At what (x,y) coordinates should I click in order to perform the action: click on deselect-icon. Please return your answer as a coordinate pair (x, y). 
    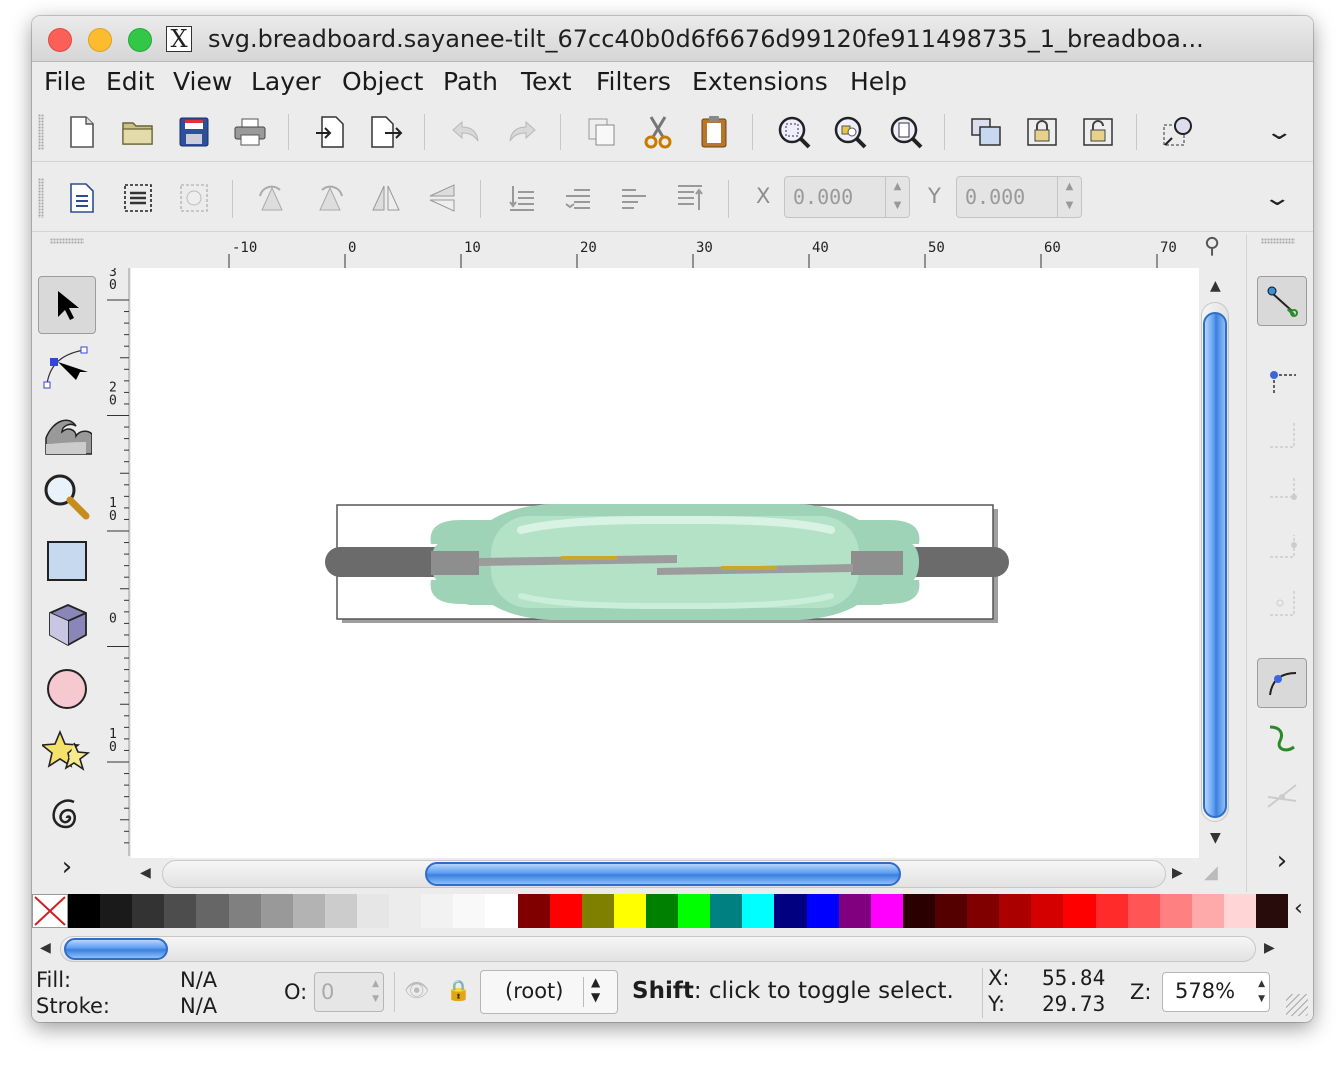
    Looking at the image, I should click on (194, 198).